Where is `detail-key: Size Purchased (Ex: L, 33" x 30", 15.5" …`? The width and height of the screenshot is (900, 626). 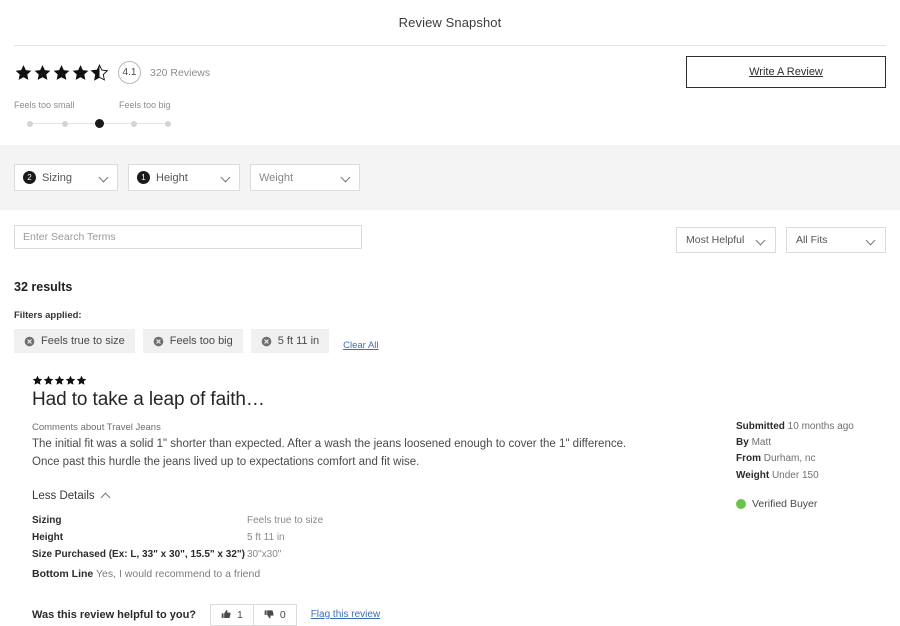 detail-key: Size Purchased (Ex: L, 33" x 30", 15.5" … is located at coordinates (138, 554).